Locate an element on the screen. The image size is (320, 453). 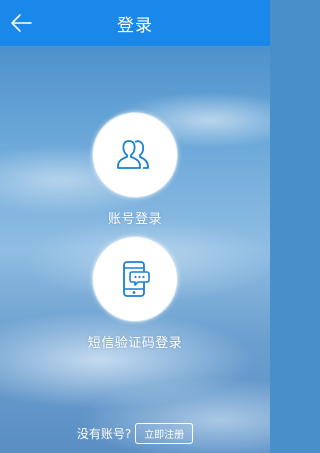
sms-login-label: 短信验证码登录 is located at coordinates (135, 343).